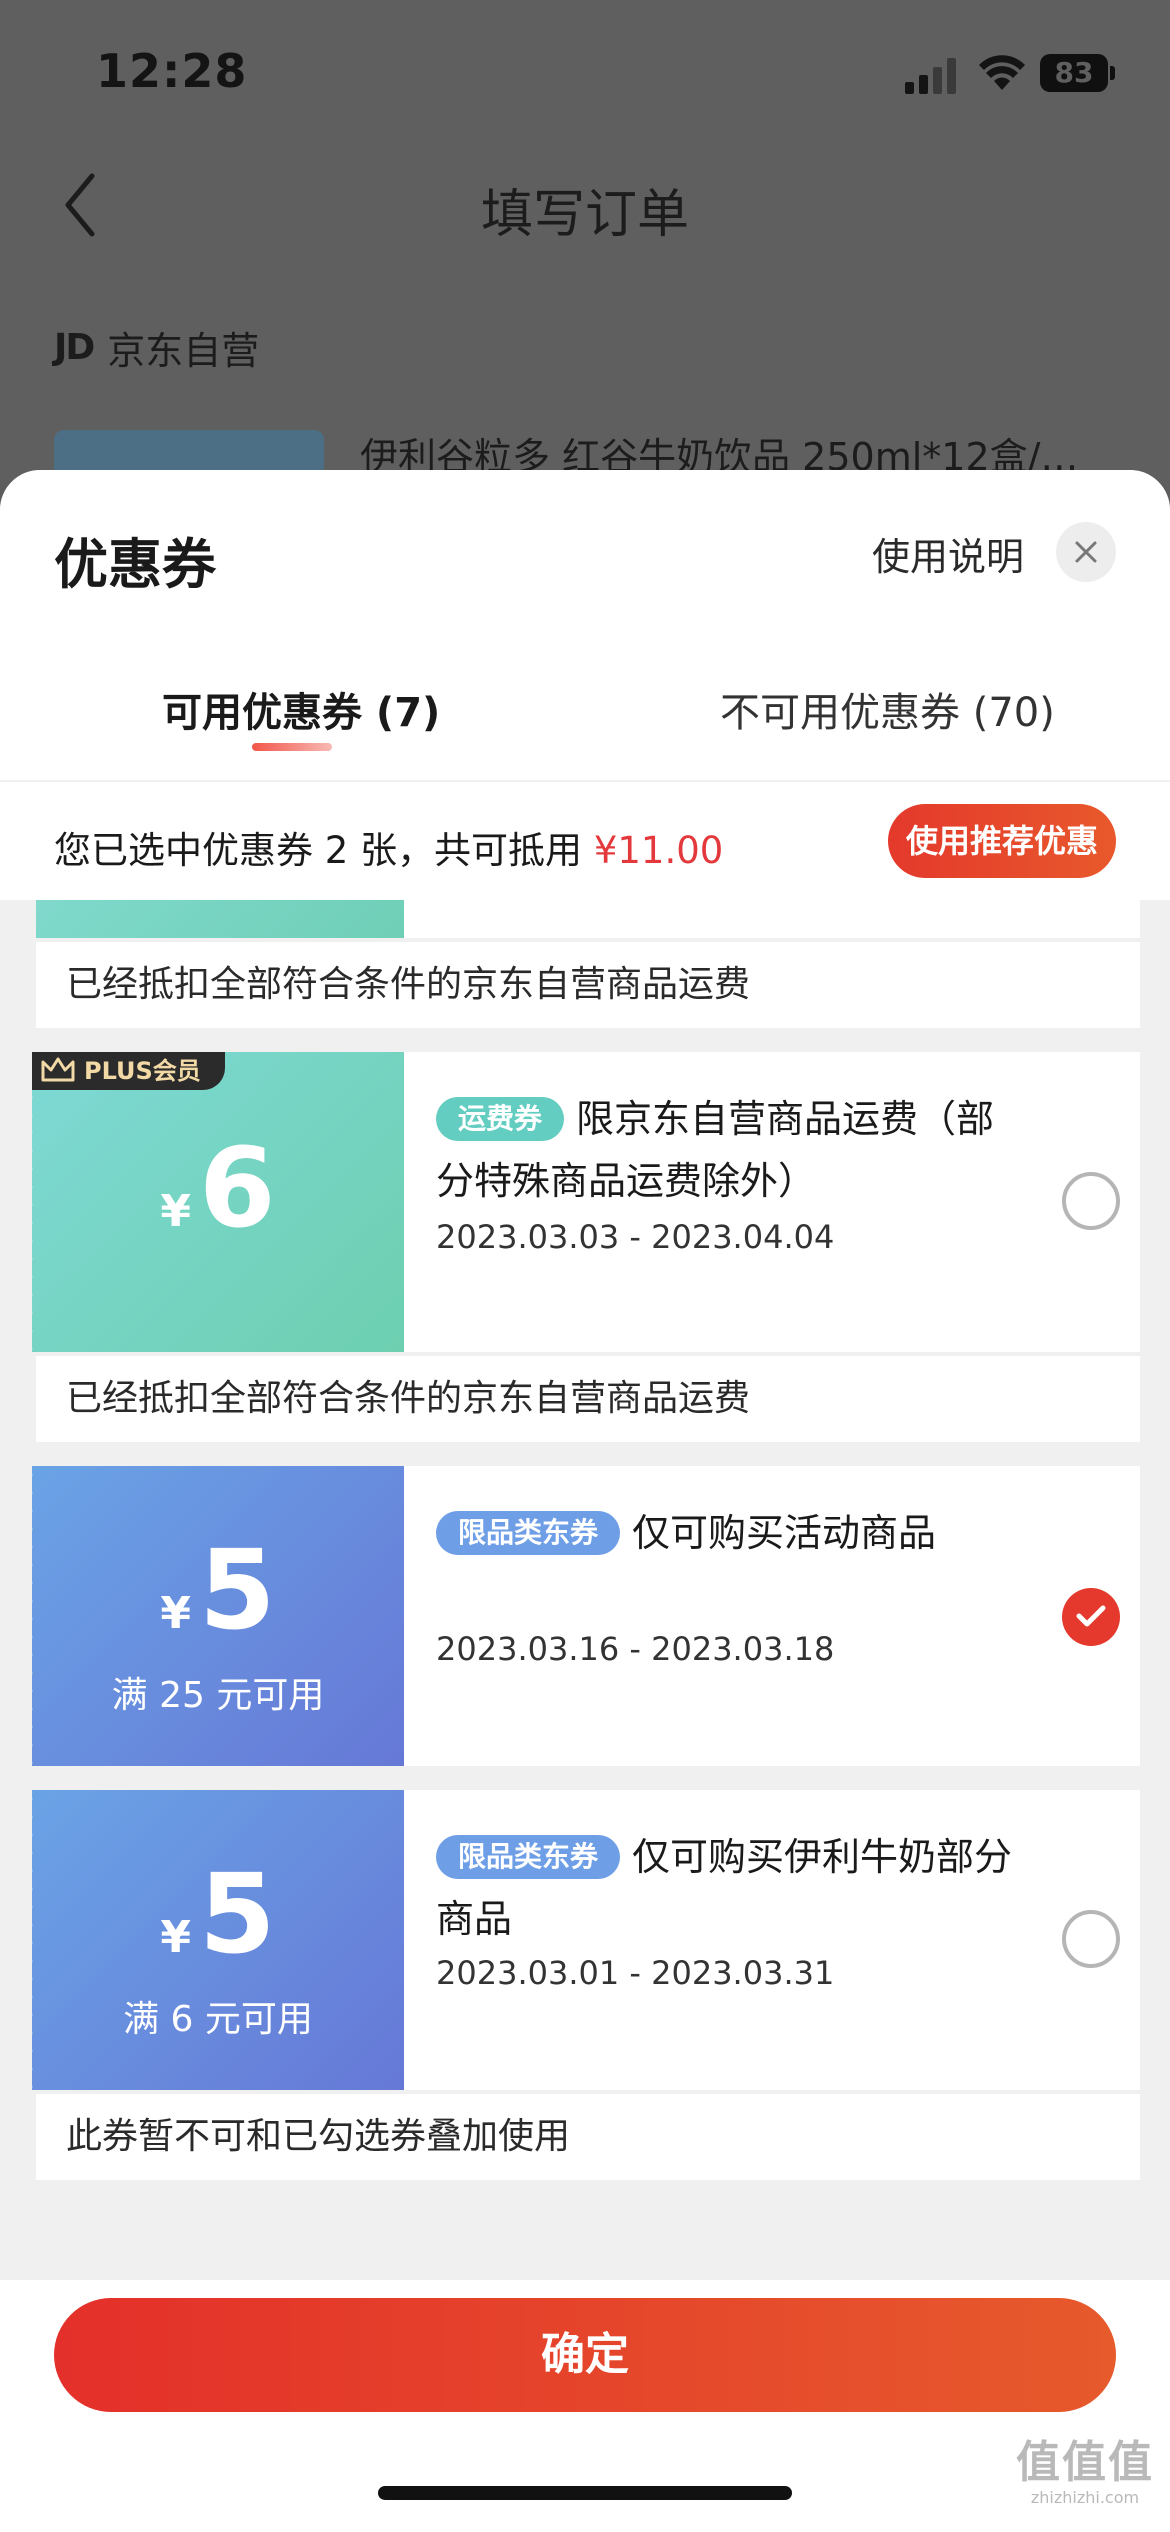 This screenshot has width=1170, height=2532. What do you see at coordinates (218, 2019) in the screenshot?
I see `coupon-threshold: 满 6 元可用` at bounding box center [218, 2019].